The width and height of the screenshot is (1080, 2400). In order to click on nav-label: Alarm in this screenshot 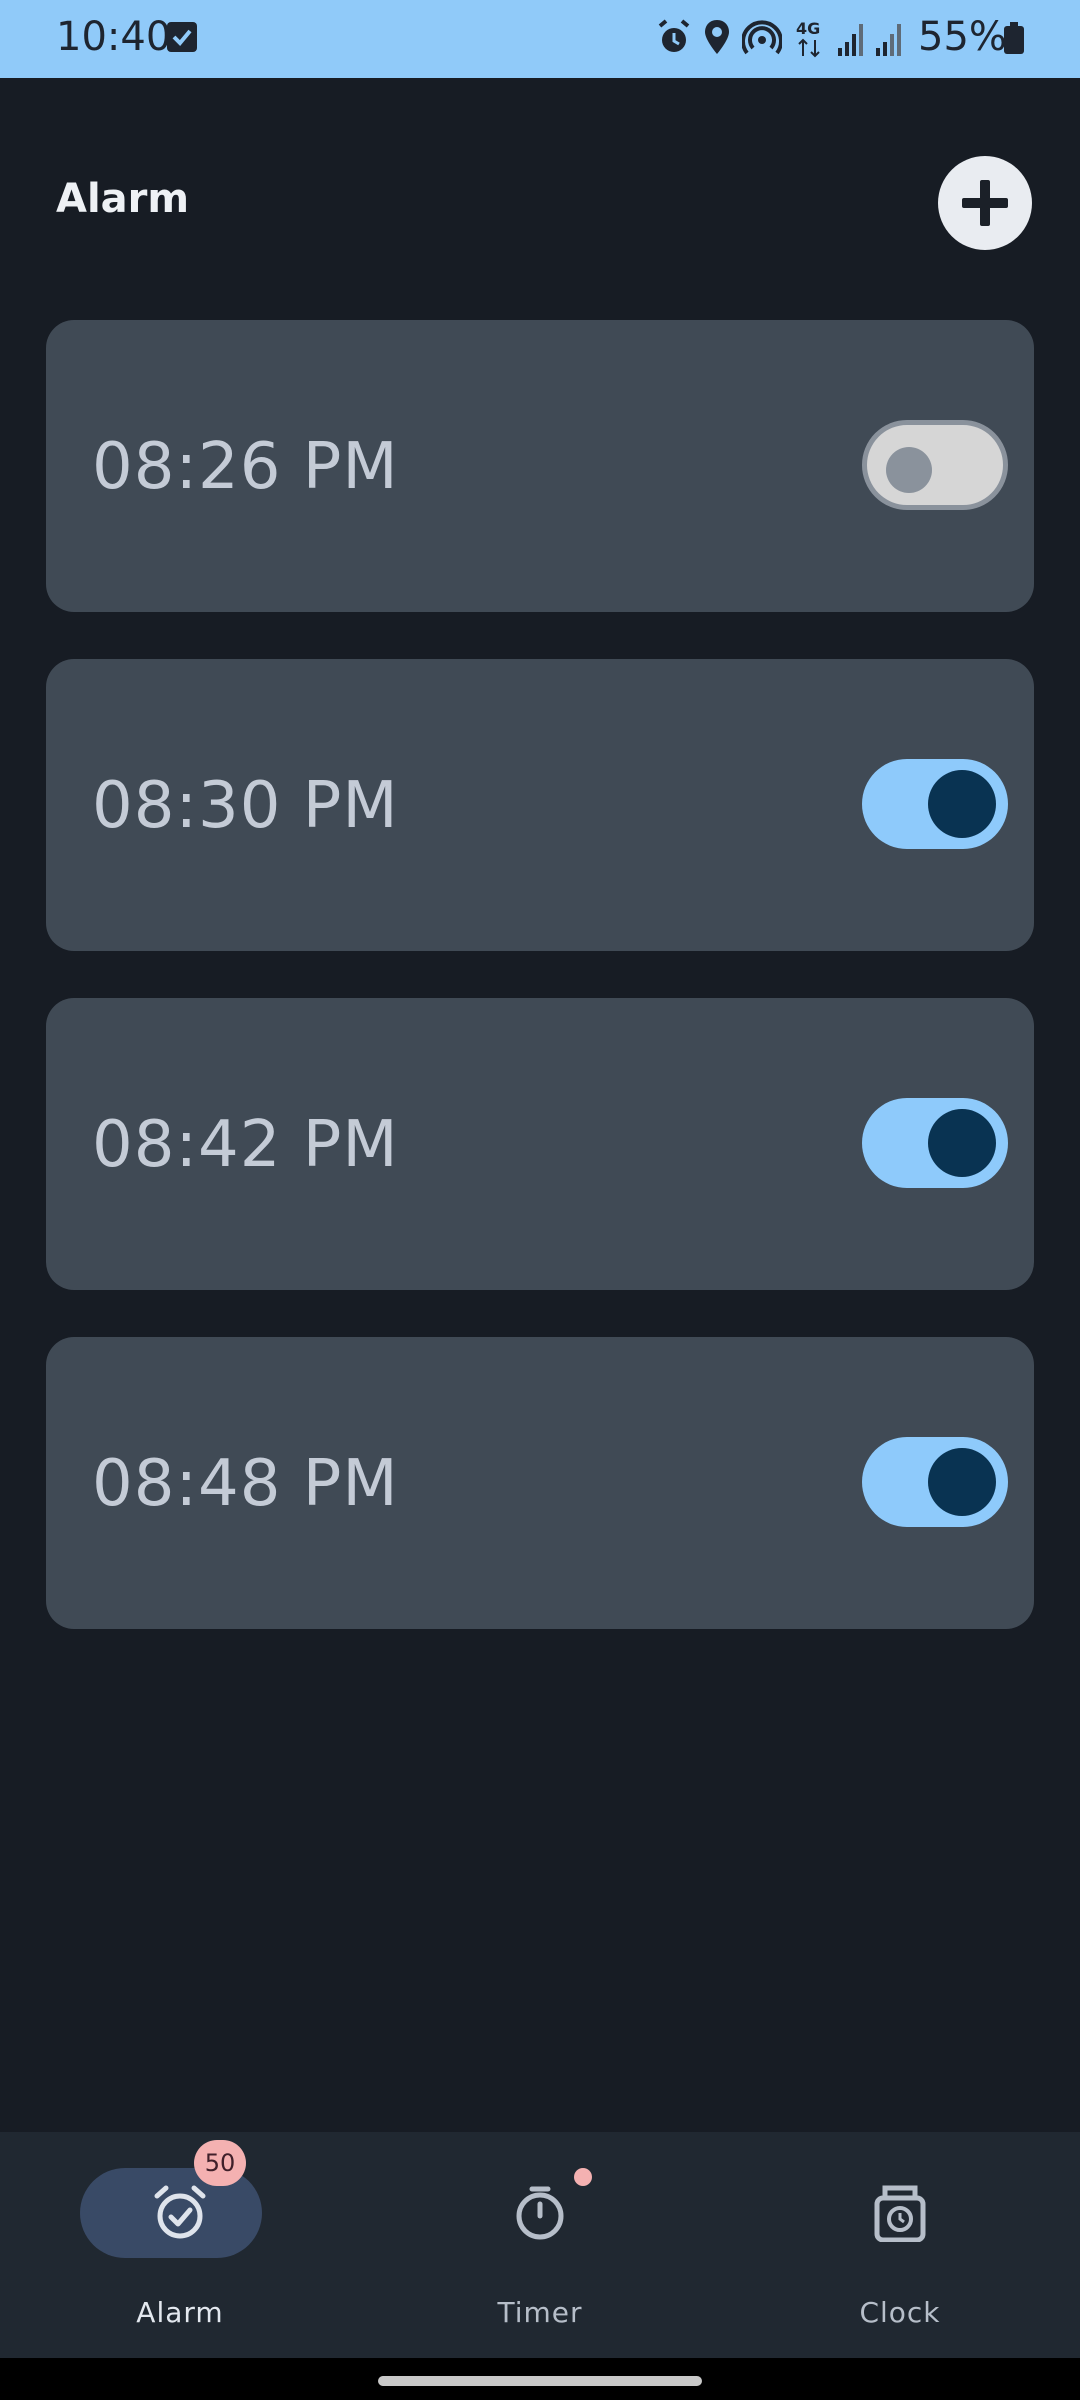, I will do `click(180, 2312)`.